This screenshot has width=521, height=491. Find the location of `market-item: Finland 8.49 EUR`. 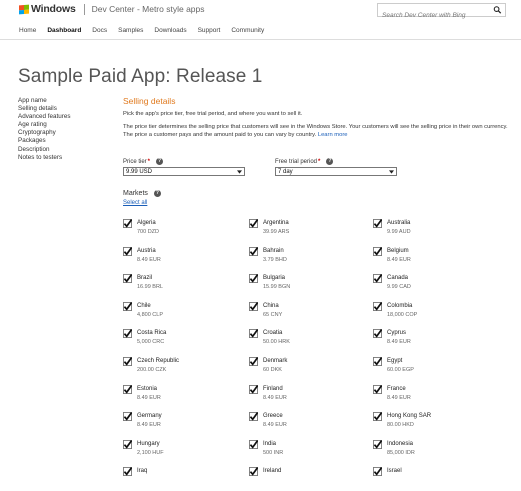

market-item: Finland 8.49 EUR is located at coordinates (309, 396).